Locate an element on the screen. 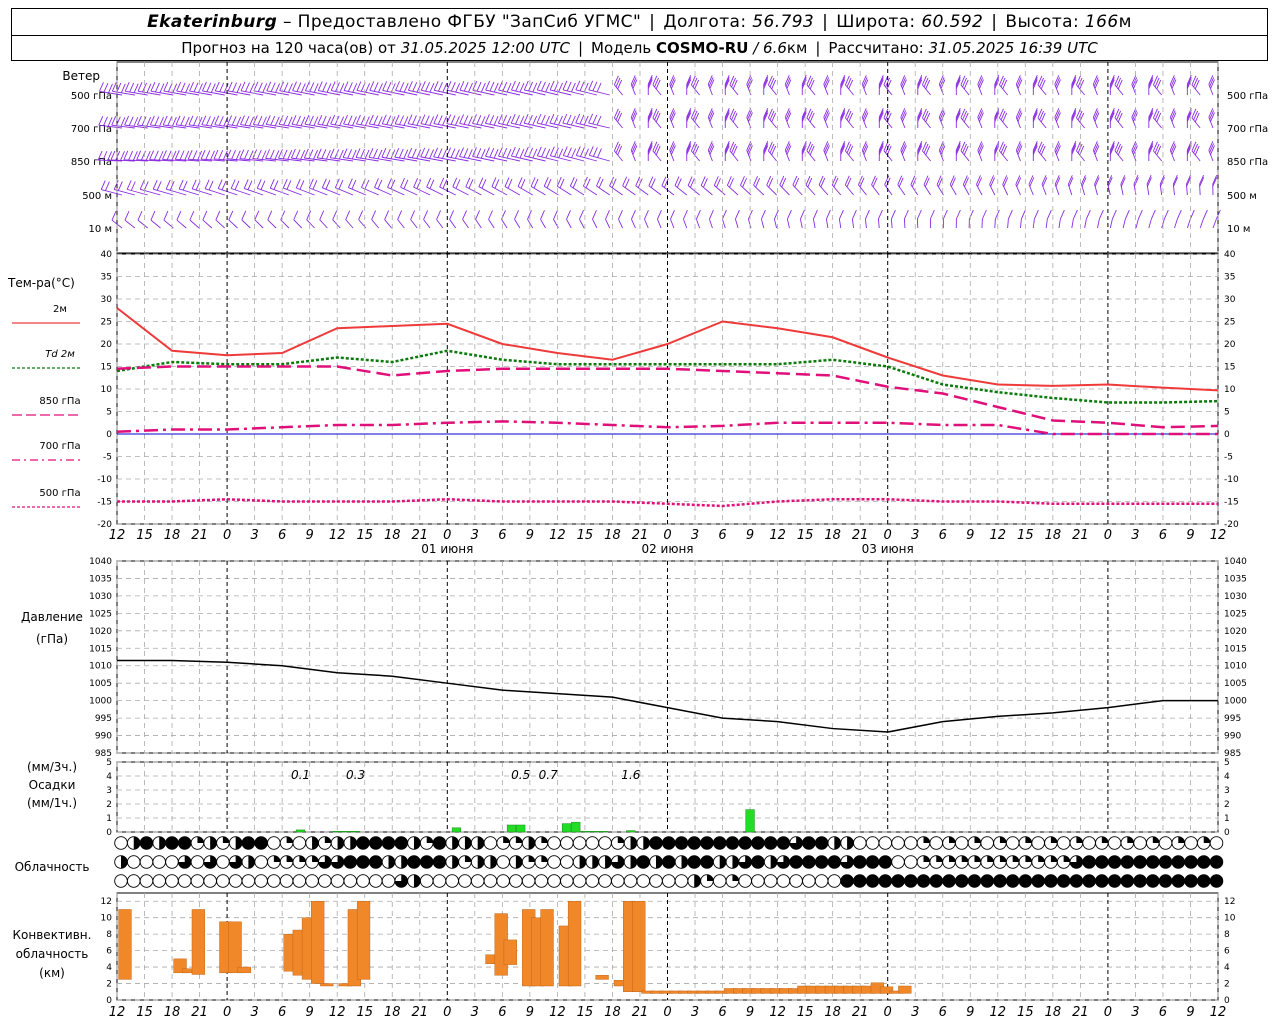 The height and width of the screenshot is (1024, 1280). legend-label: Td 2м is located at coordinates (60, 354).